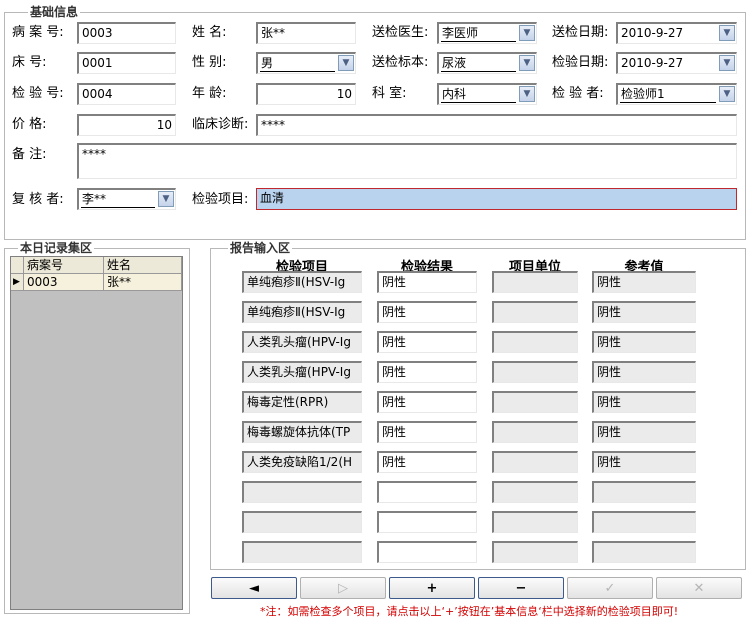 This screenshot has height=620, width=750. What do you see at coordinates (297, 63) in the screenshot?
I see `gender-value: 男` at bounding box center [297, 63].